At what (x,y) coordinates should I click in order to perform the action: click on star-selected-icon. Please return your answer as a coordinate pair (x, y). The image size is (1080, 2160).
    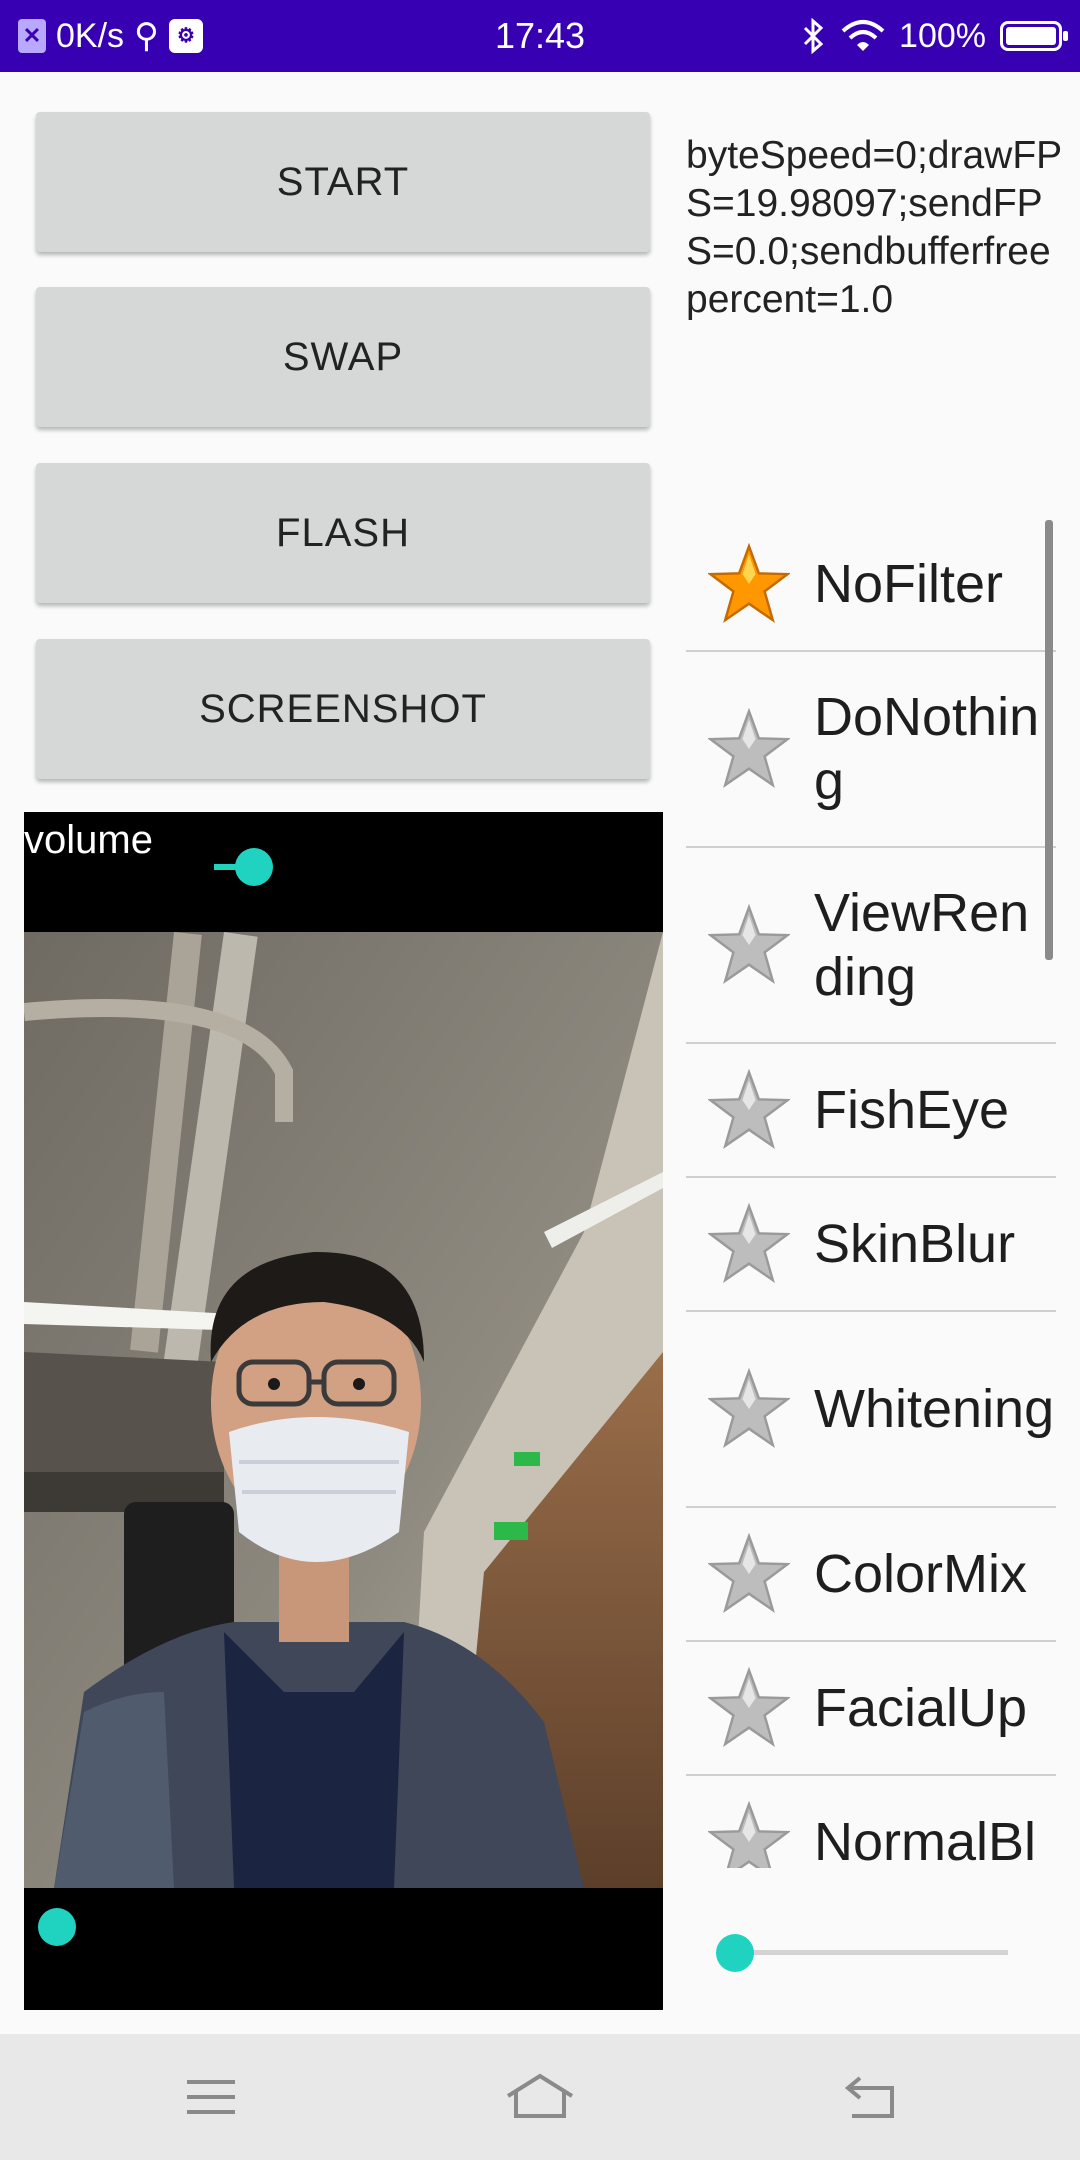
    Looking at the image, I should click on (749, 583).